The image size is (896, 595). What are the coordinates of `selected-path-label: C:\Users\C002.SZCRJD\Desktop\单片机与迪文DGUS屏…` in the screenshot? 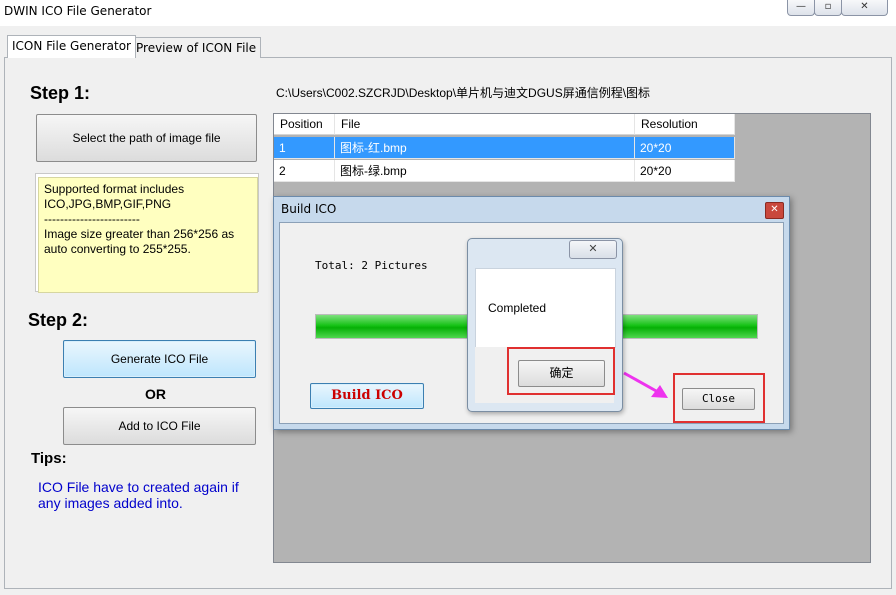 It's located at (463, 93).